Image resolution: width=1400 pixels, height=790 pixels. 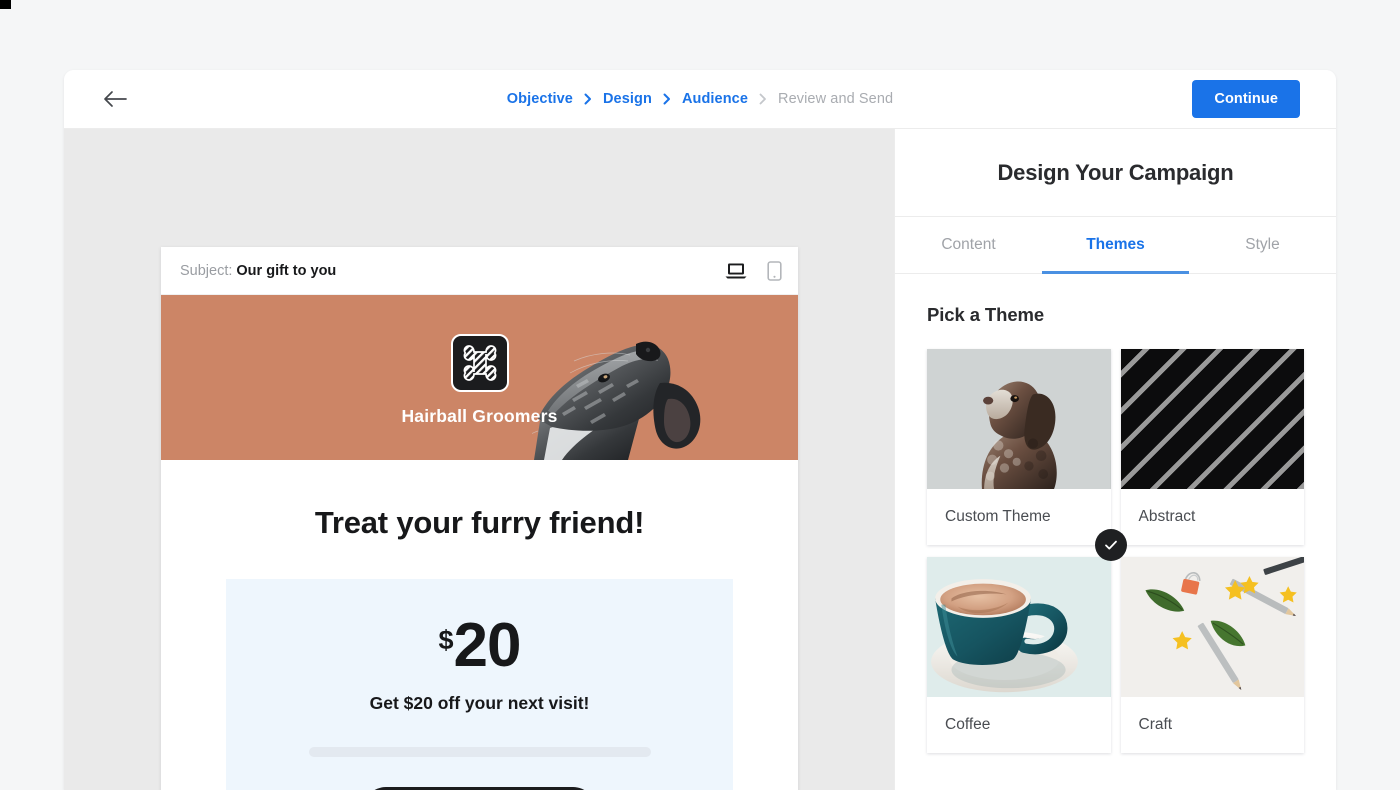 I want to click on theme-card-abstract: Abstract, so click(x=1212, y=447).